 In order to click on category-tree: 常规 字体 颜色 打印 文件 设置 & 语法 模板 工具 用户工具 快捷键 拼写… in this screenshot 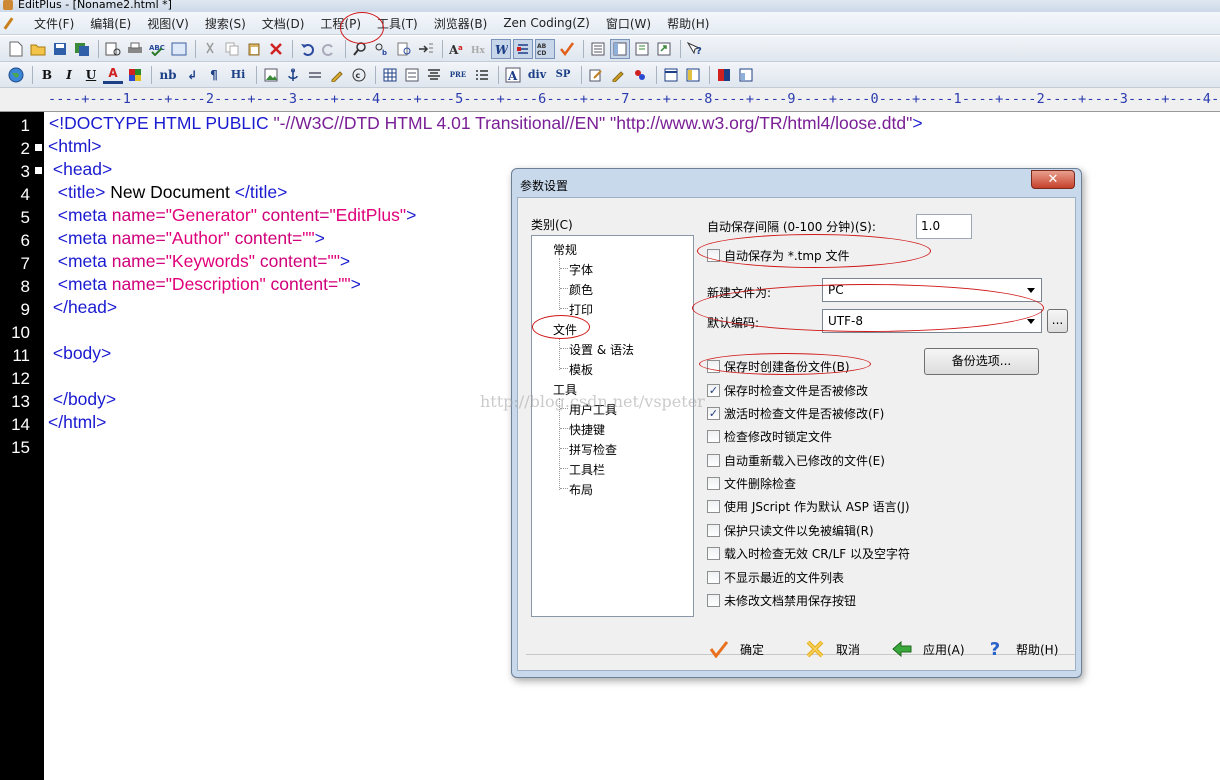, I will do `click(612, 426)`.